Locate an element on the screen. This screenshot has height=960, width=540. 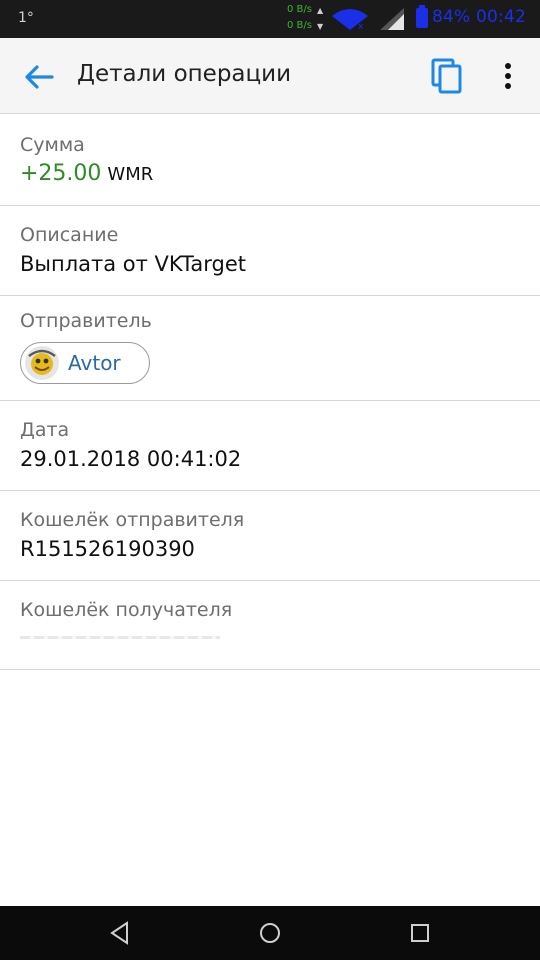
date-row: Дата 29.01.2018 00:41:02 is located at coordinates (270, 446).